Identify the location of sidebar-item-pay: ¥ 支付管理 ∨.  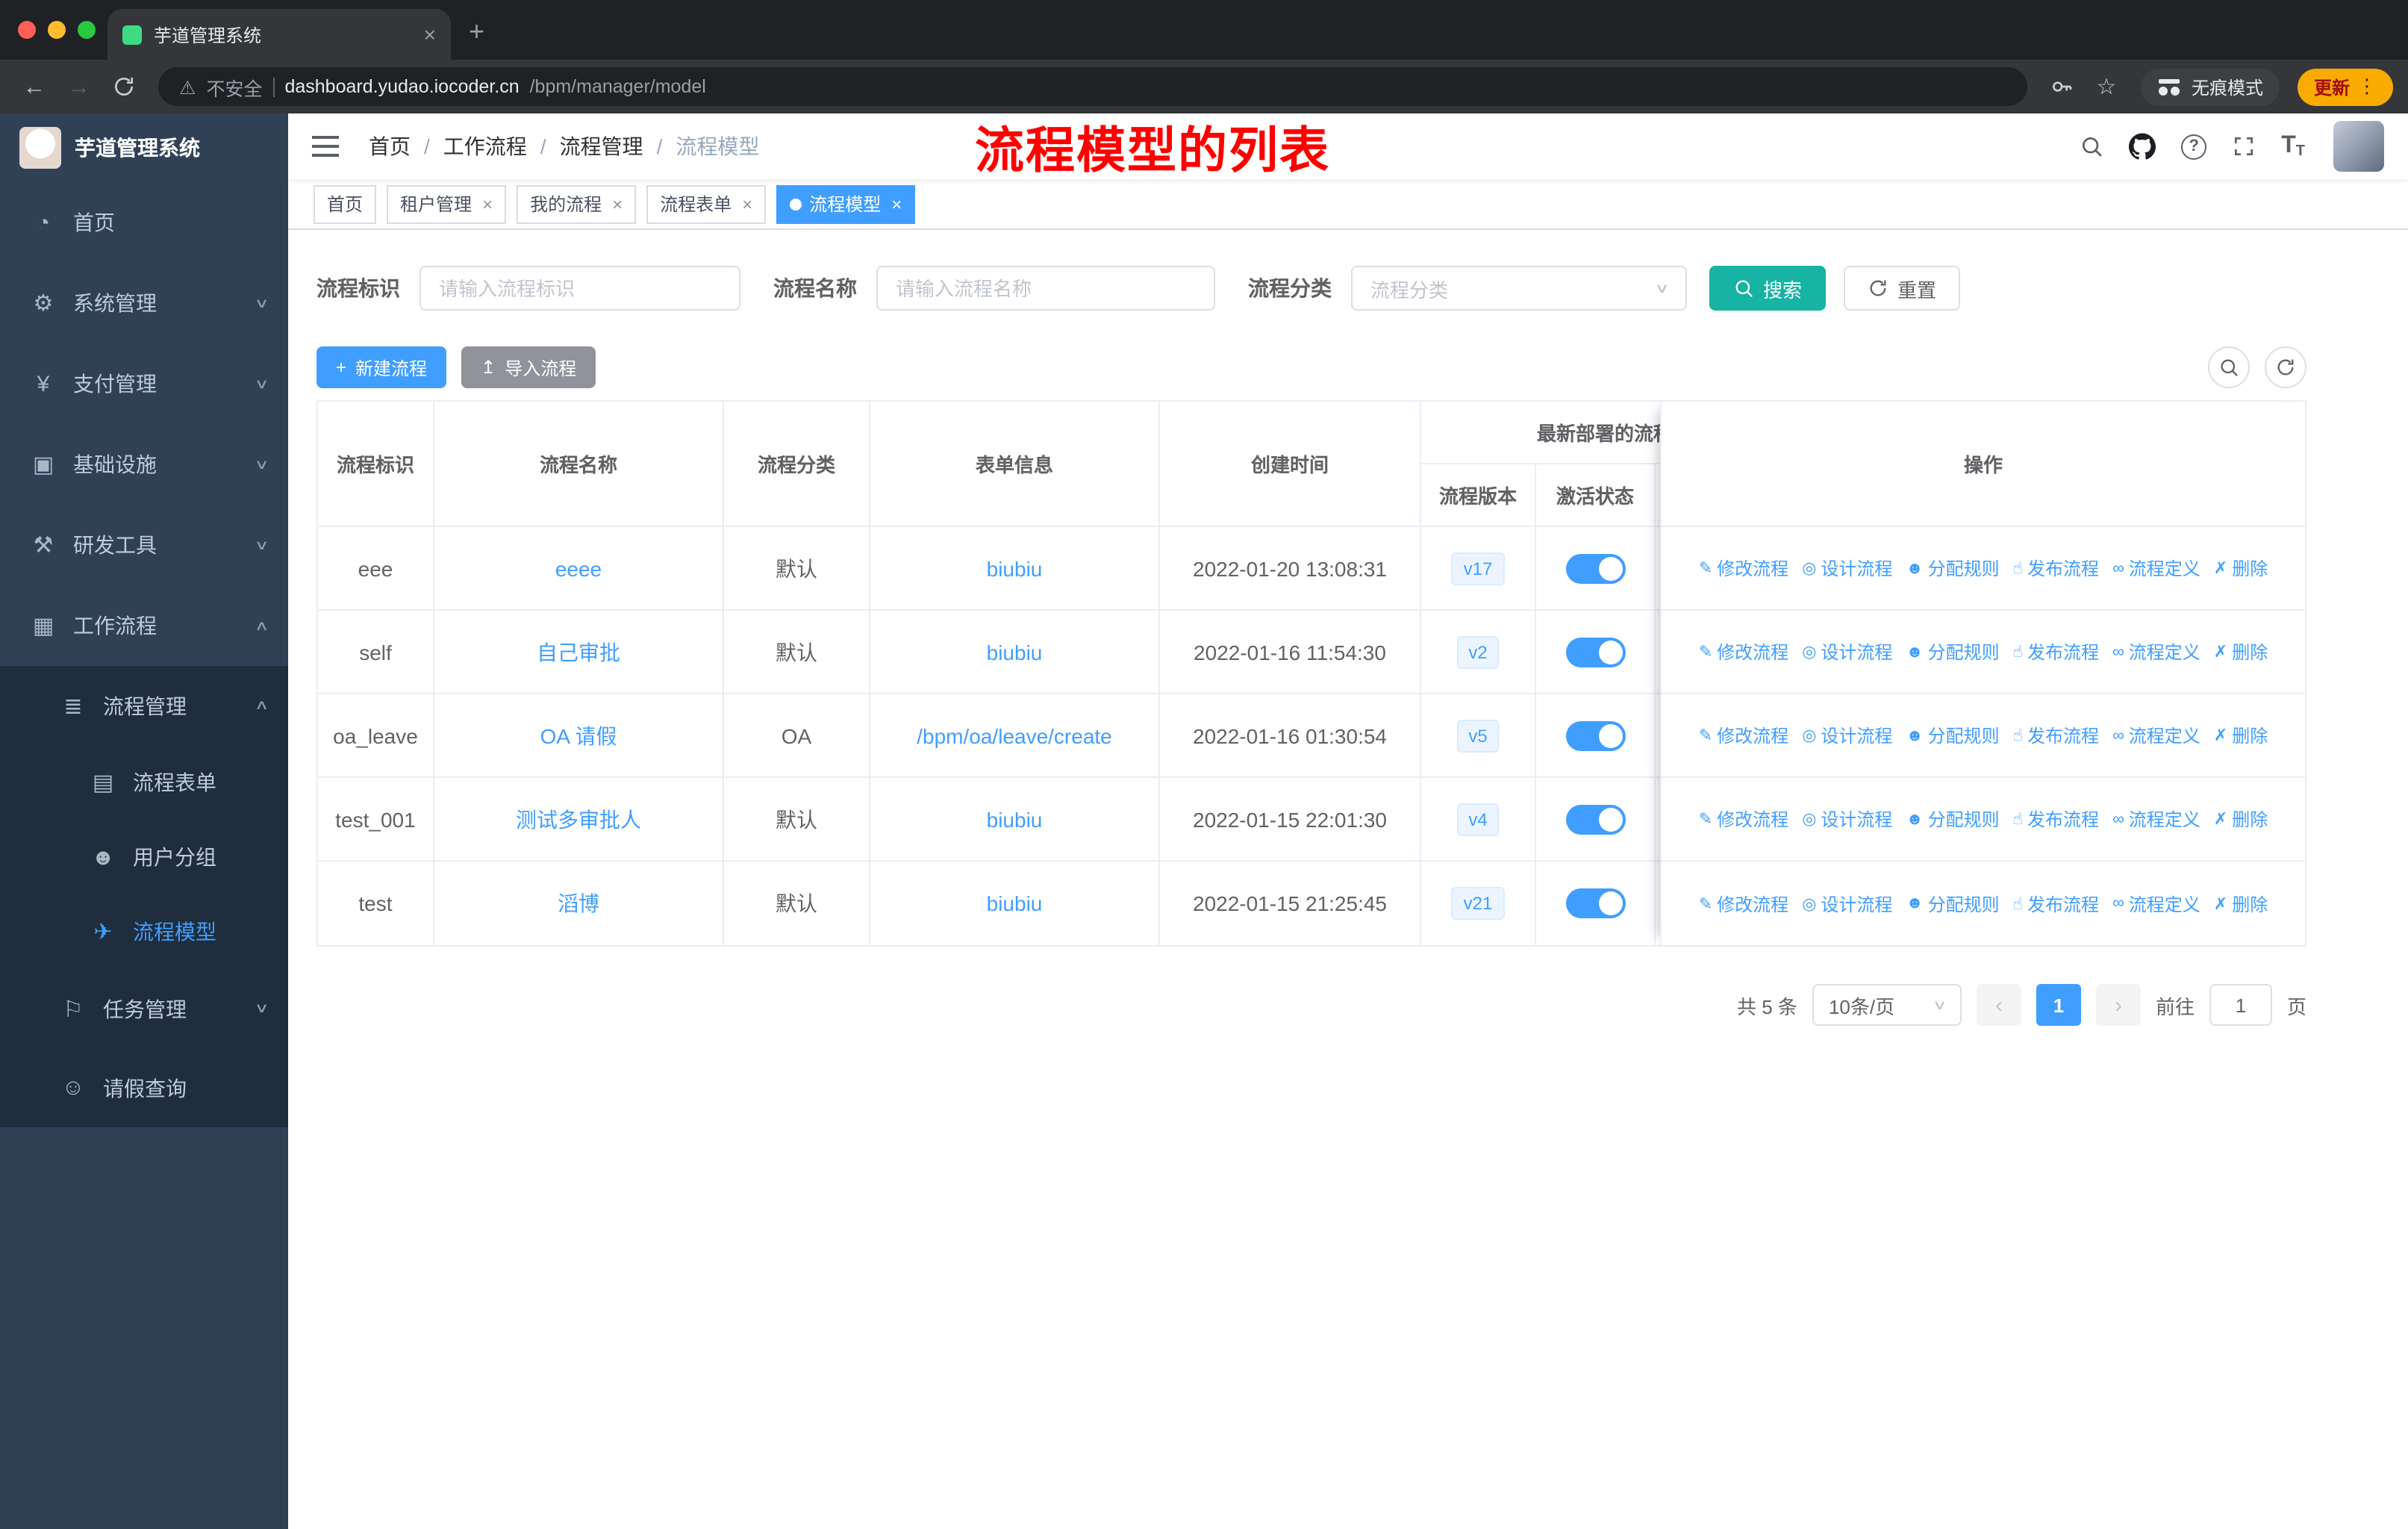
(144, 383).